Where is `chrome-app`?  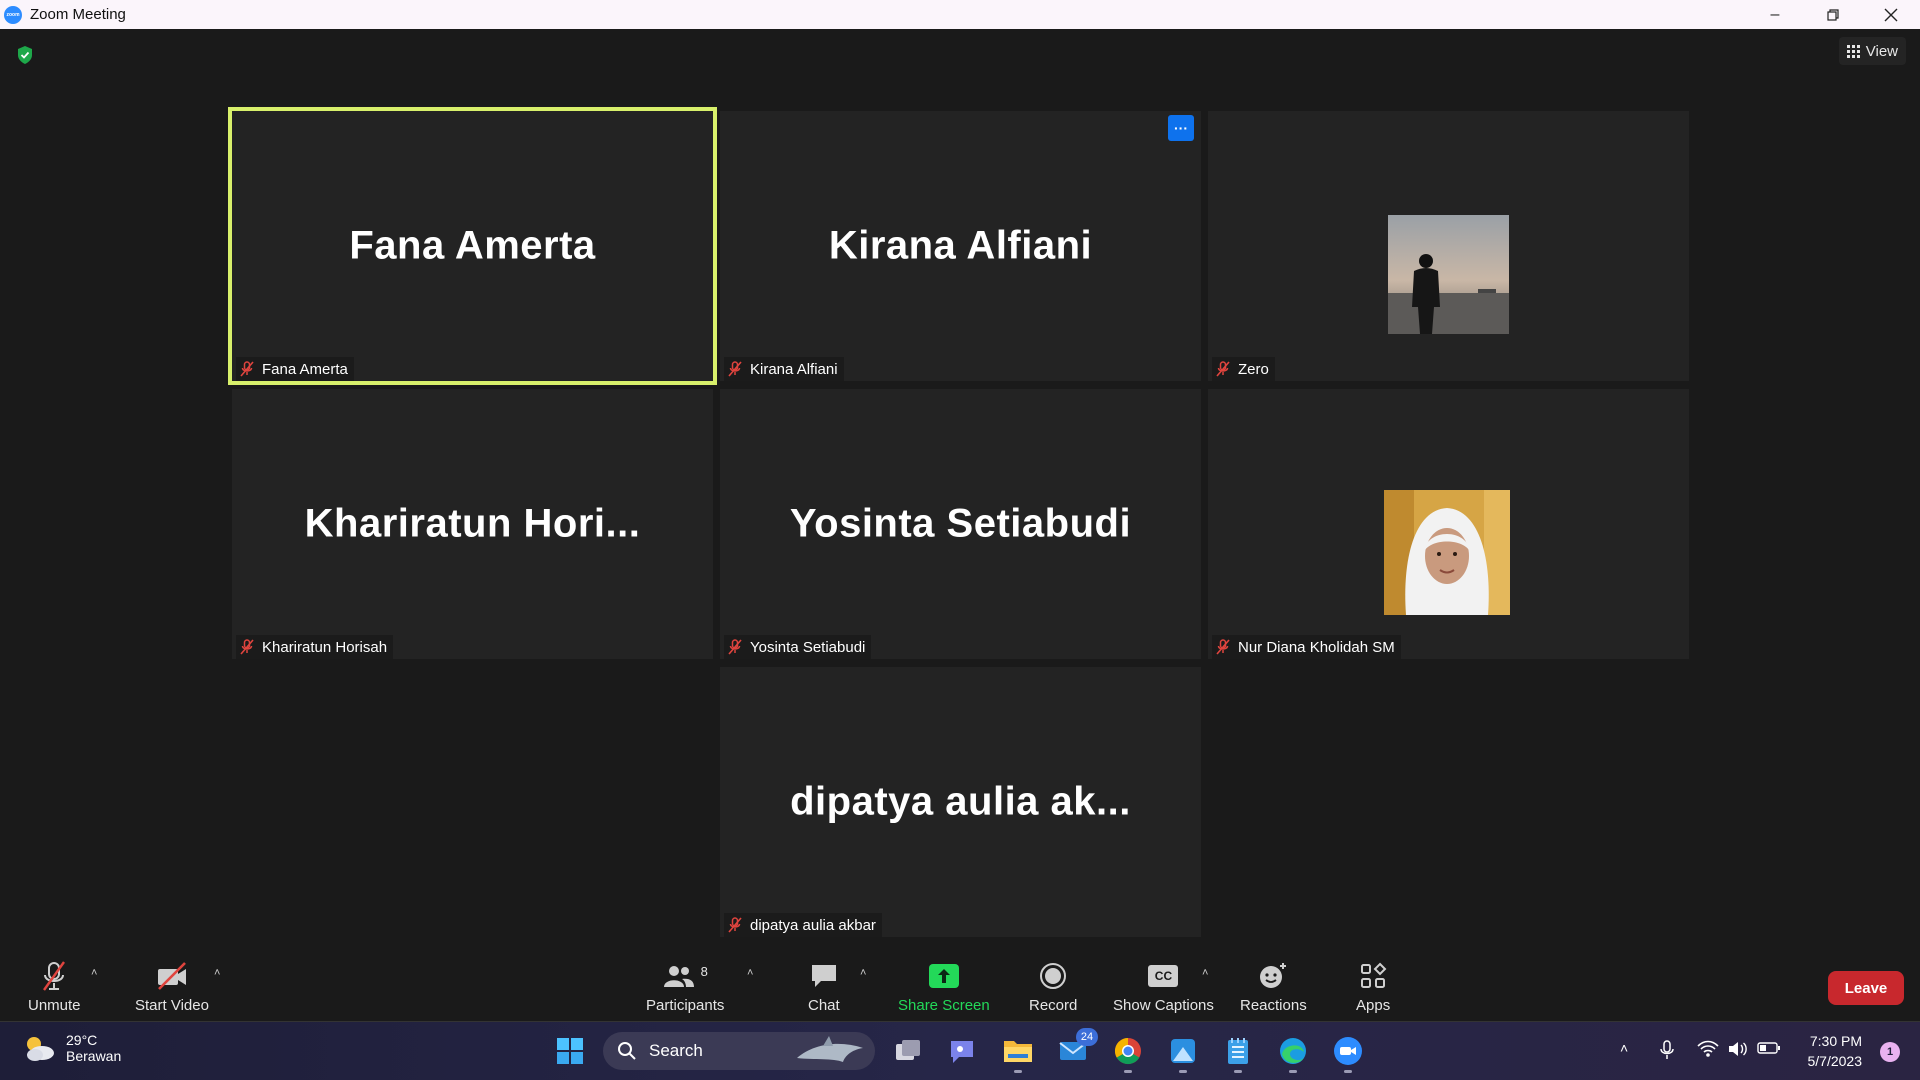
chrome-app is located at coordinates (1128, 1054).